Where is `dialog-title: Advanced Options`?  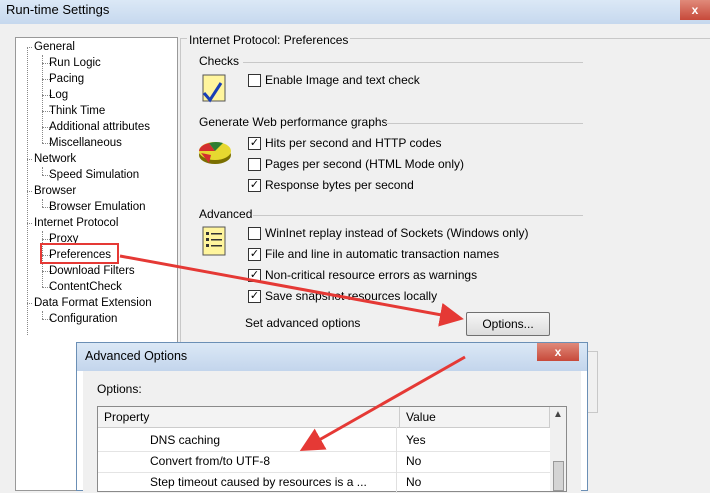
dialog-title: Advanced Options is located at coordinates (136, 356).